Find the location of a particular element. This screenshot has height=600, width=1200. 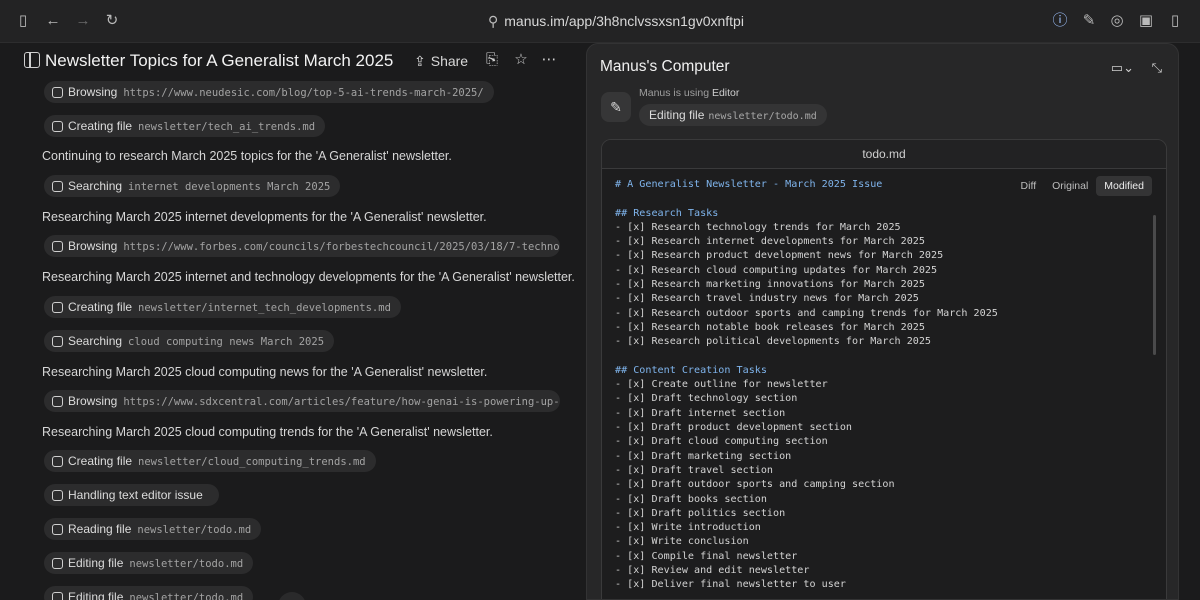

code-line: - [x] Draft internet section is located at coordinates (700, 413).